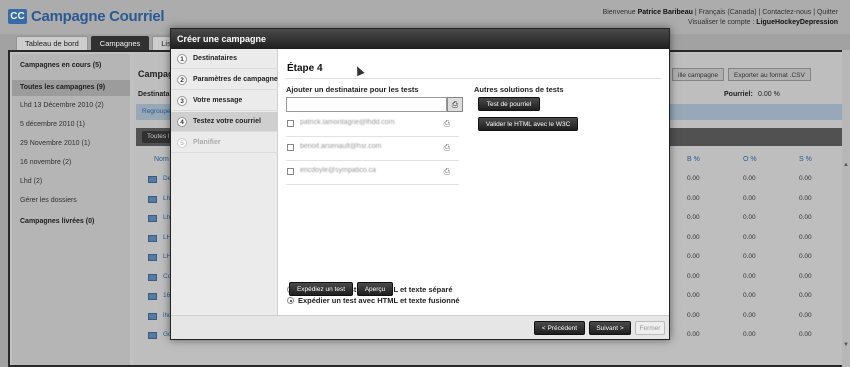 This screenshot has height=367, width=850. Describe the element at coordinates (305, 68) in the screenshot. I see `step-heading: Étape 4` at that location.